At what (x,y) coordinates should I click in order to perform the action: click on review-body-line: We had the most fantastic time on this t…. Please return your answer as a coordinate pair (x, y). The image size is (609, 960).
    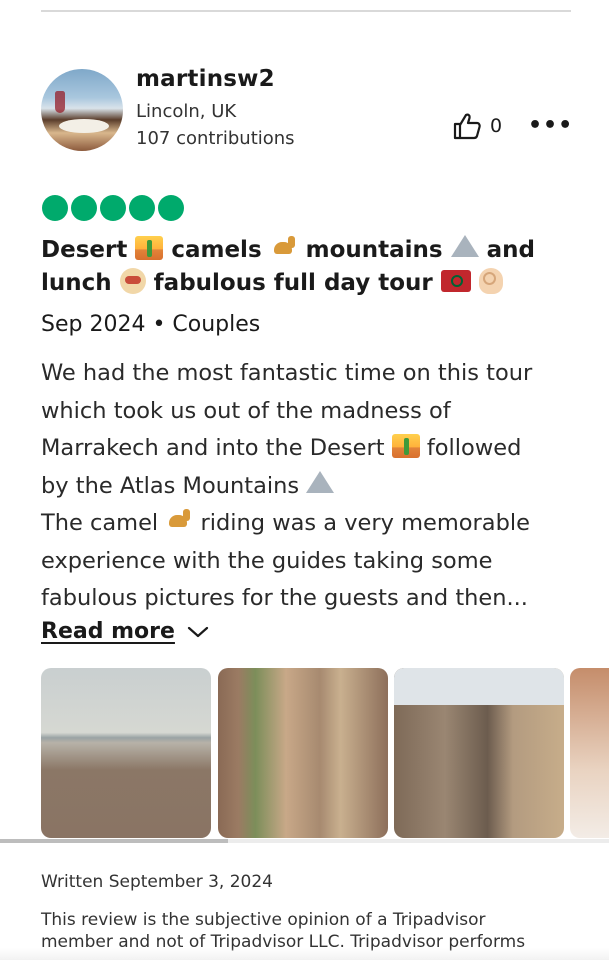
    Looking at the image, I should click on (287, 373).